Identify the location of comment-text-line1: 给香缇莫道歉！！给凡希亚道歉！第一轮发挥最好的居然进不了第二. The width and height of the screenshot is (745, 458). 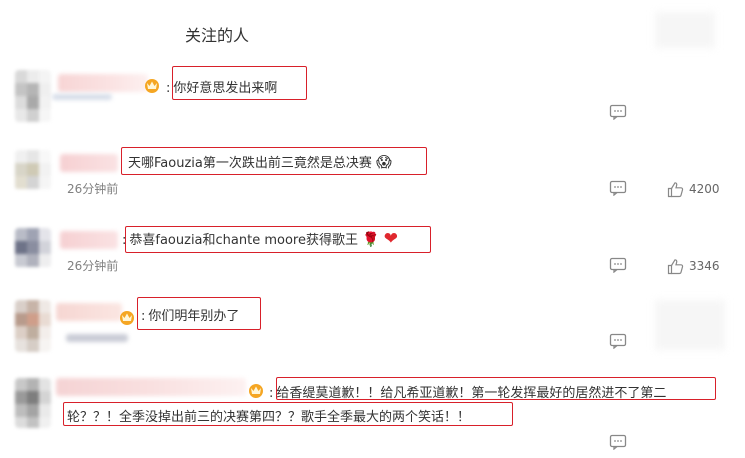
(471, 393).